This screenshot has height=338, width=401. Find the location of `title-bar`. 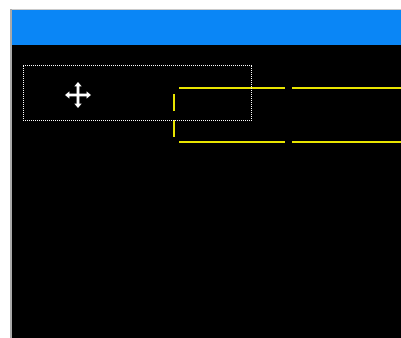

title-bar is located at coordinates (206, 27).